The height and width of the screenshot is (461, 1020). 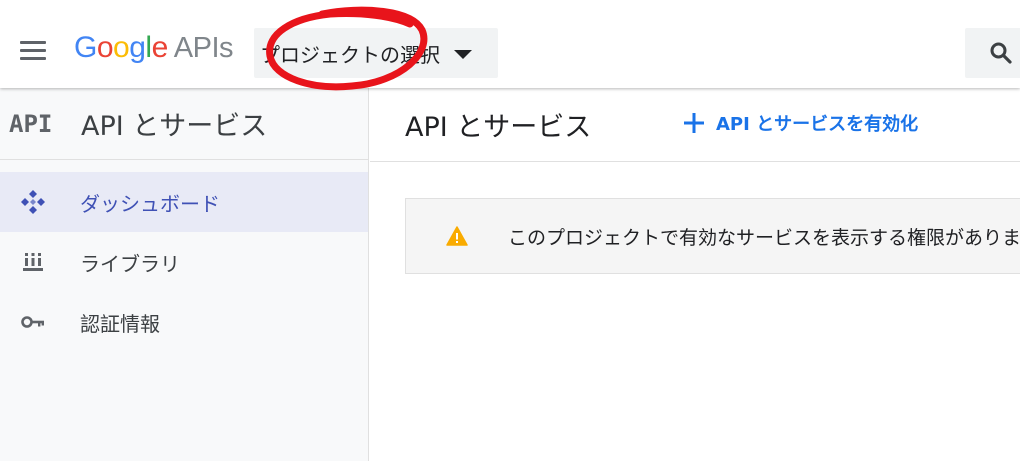 What do you see at coordinates (764, 237) in the screenshot?
I see `notice-text: このプロジェクトで有効なサービスを表示する権限がありま` at bounding box center [764, 237].